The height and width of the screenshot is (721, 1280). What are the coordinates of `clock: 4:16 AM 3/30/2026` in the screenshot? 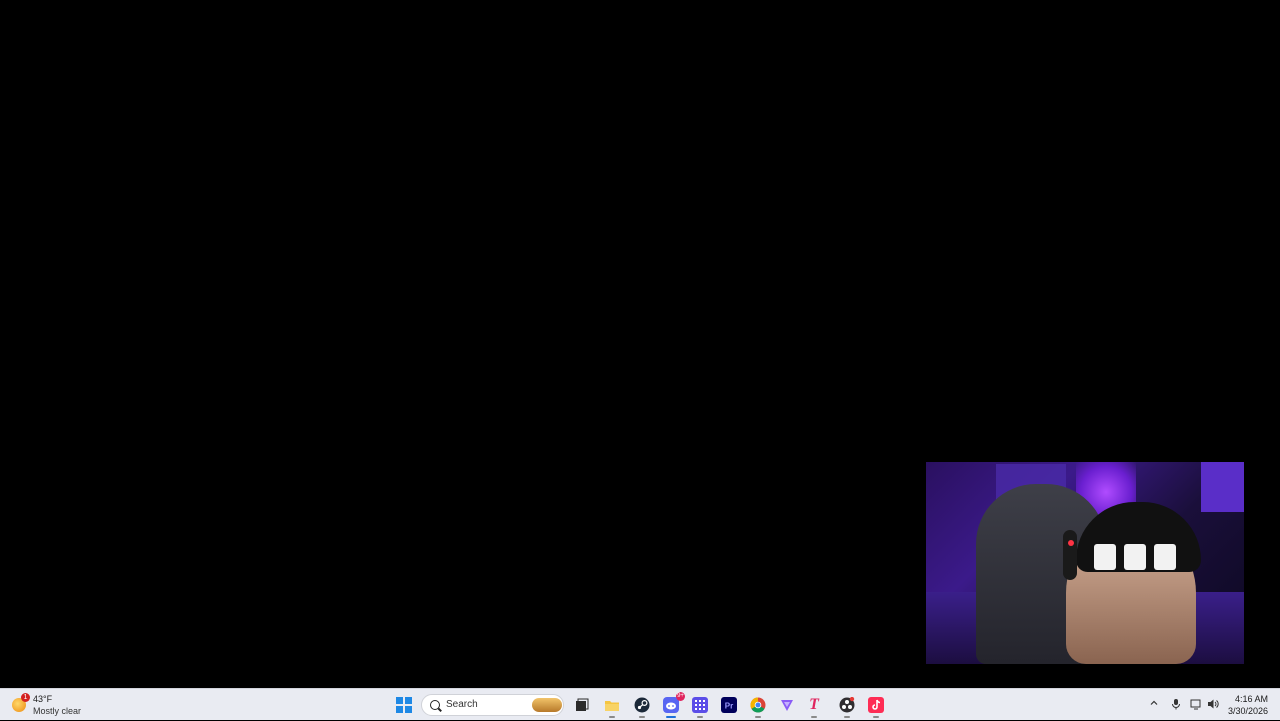 It's located at (1248, 705).